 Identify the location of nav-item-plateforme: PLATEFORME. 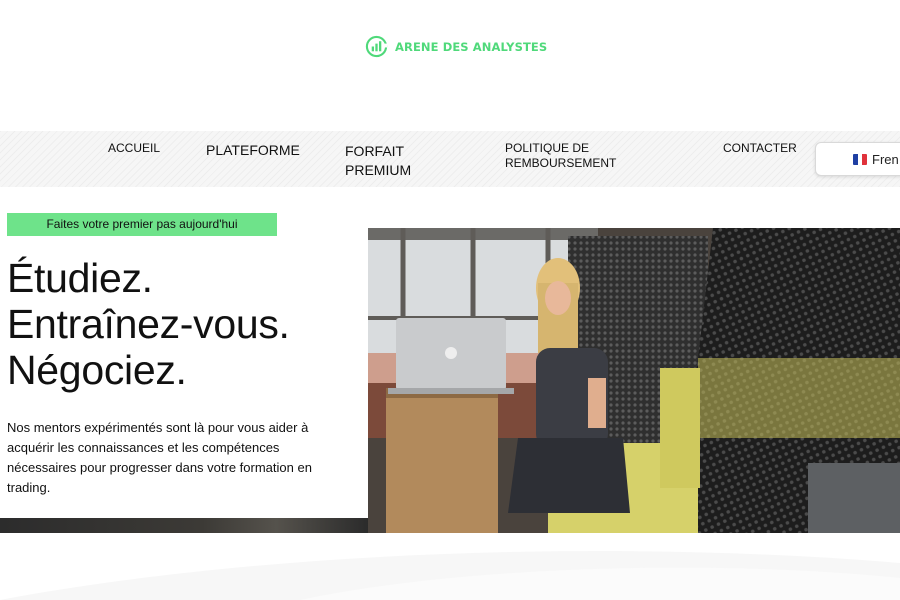
(253, 150).